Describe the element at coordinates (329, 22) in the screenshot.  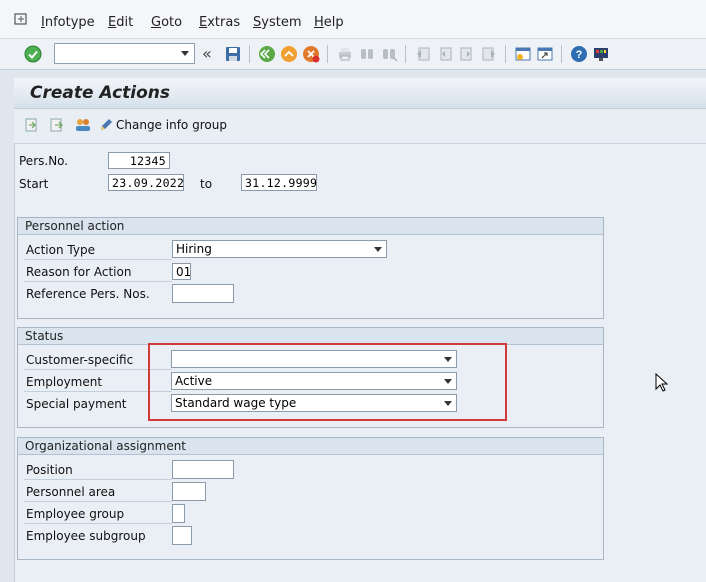
I see `menu-help: Help` at that location.